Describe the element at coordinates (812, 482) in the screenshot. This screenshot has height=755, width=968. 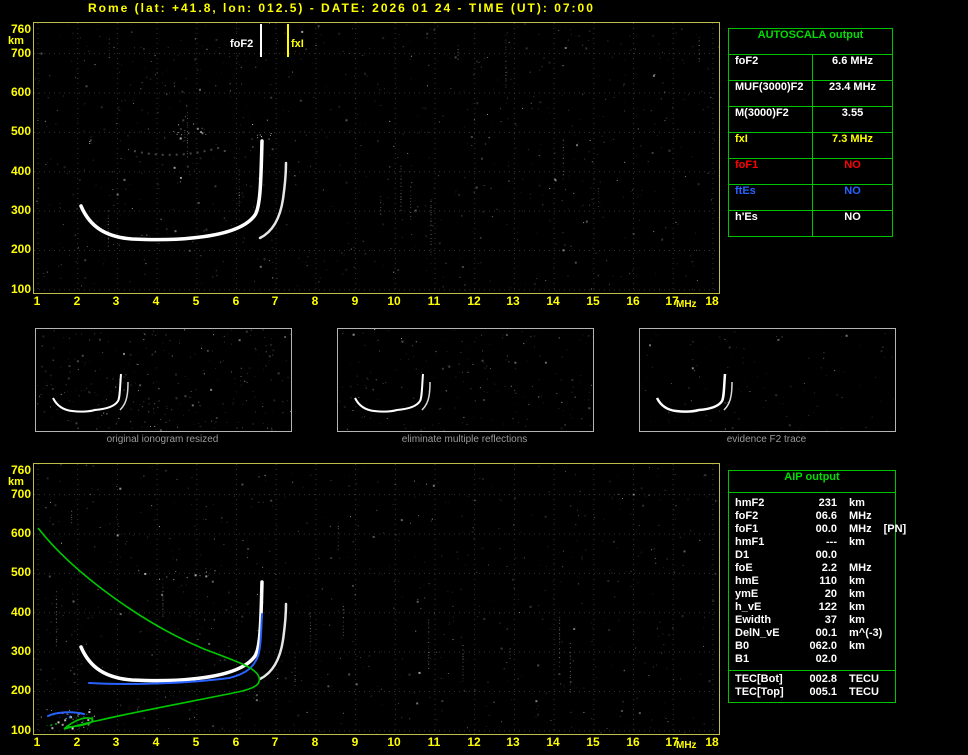
I see `aip-table-header: AIP output` at that location.